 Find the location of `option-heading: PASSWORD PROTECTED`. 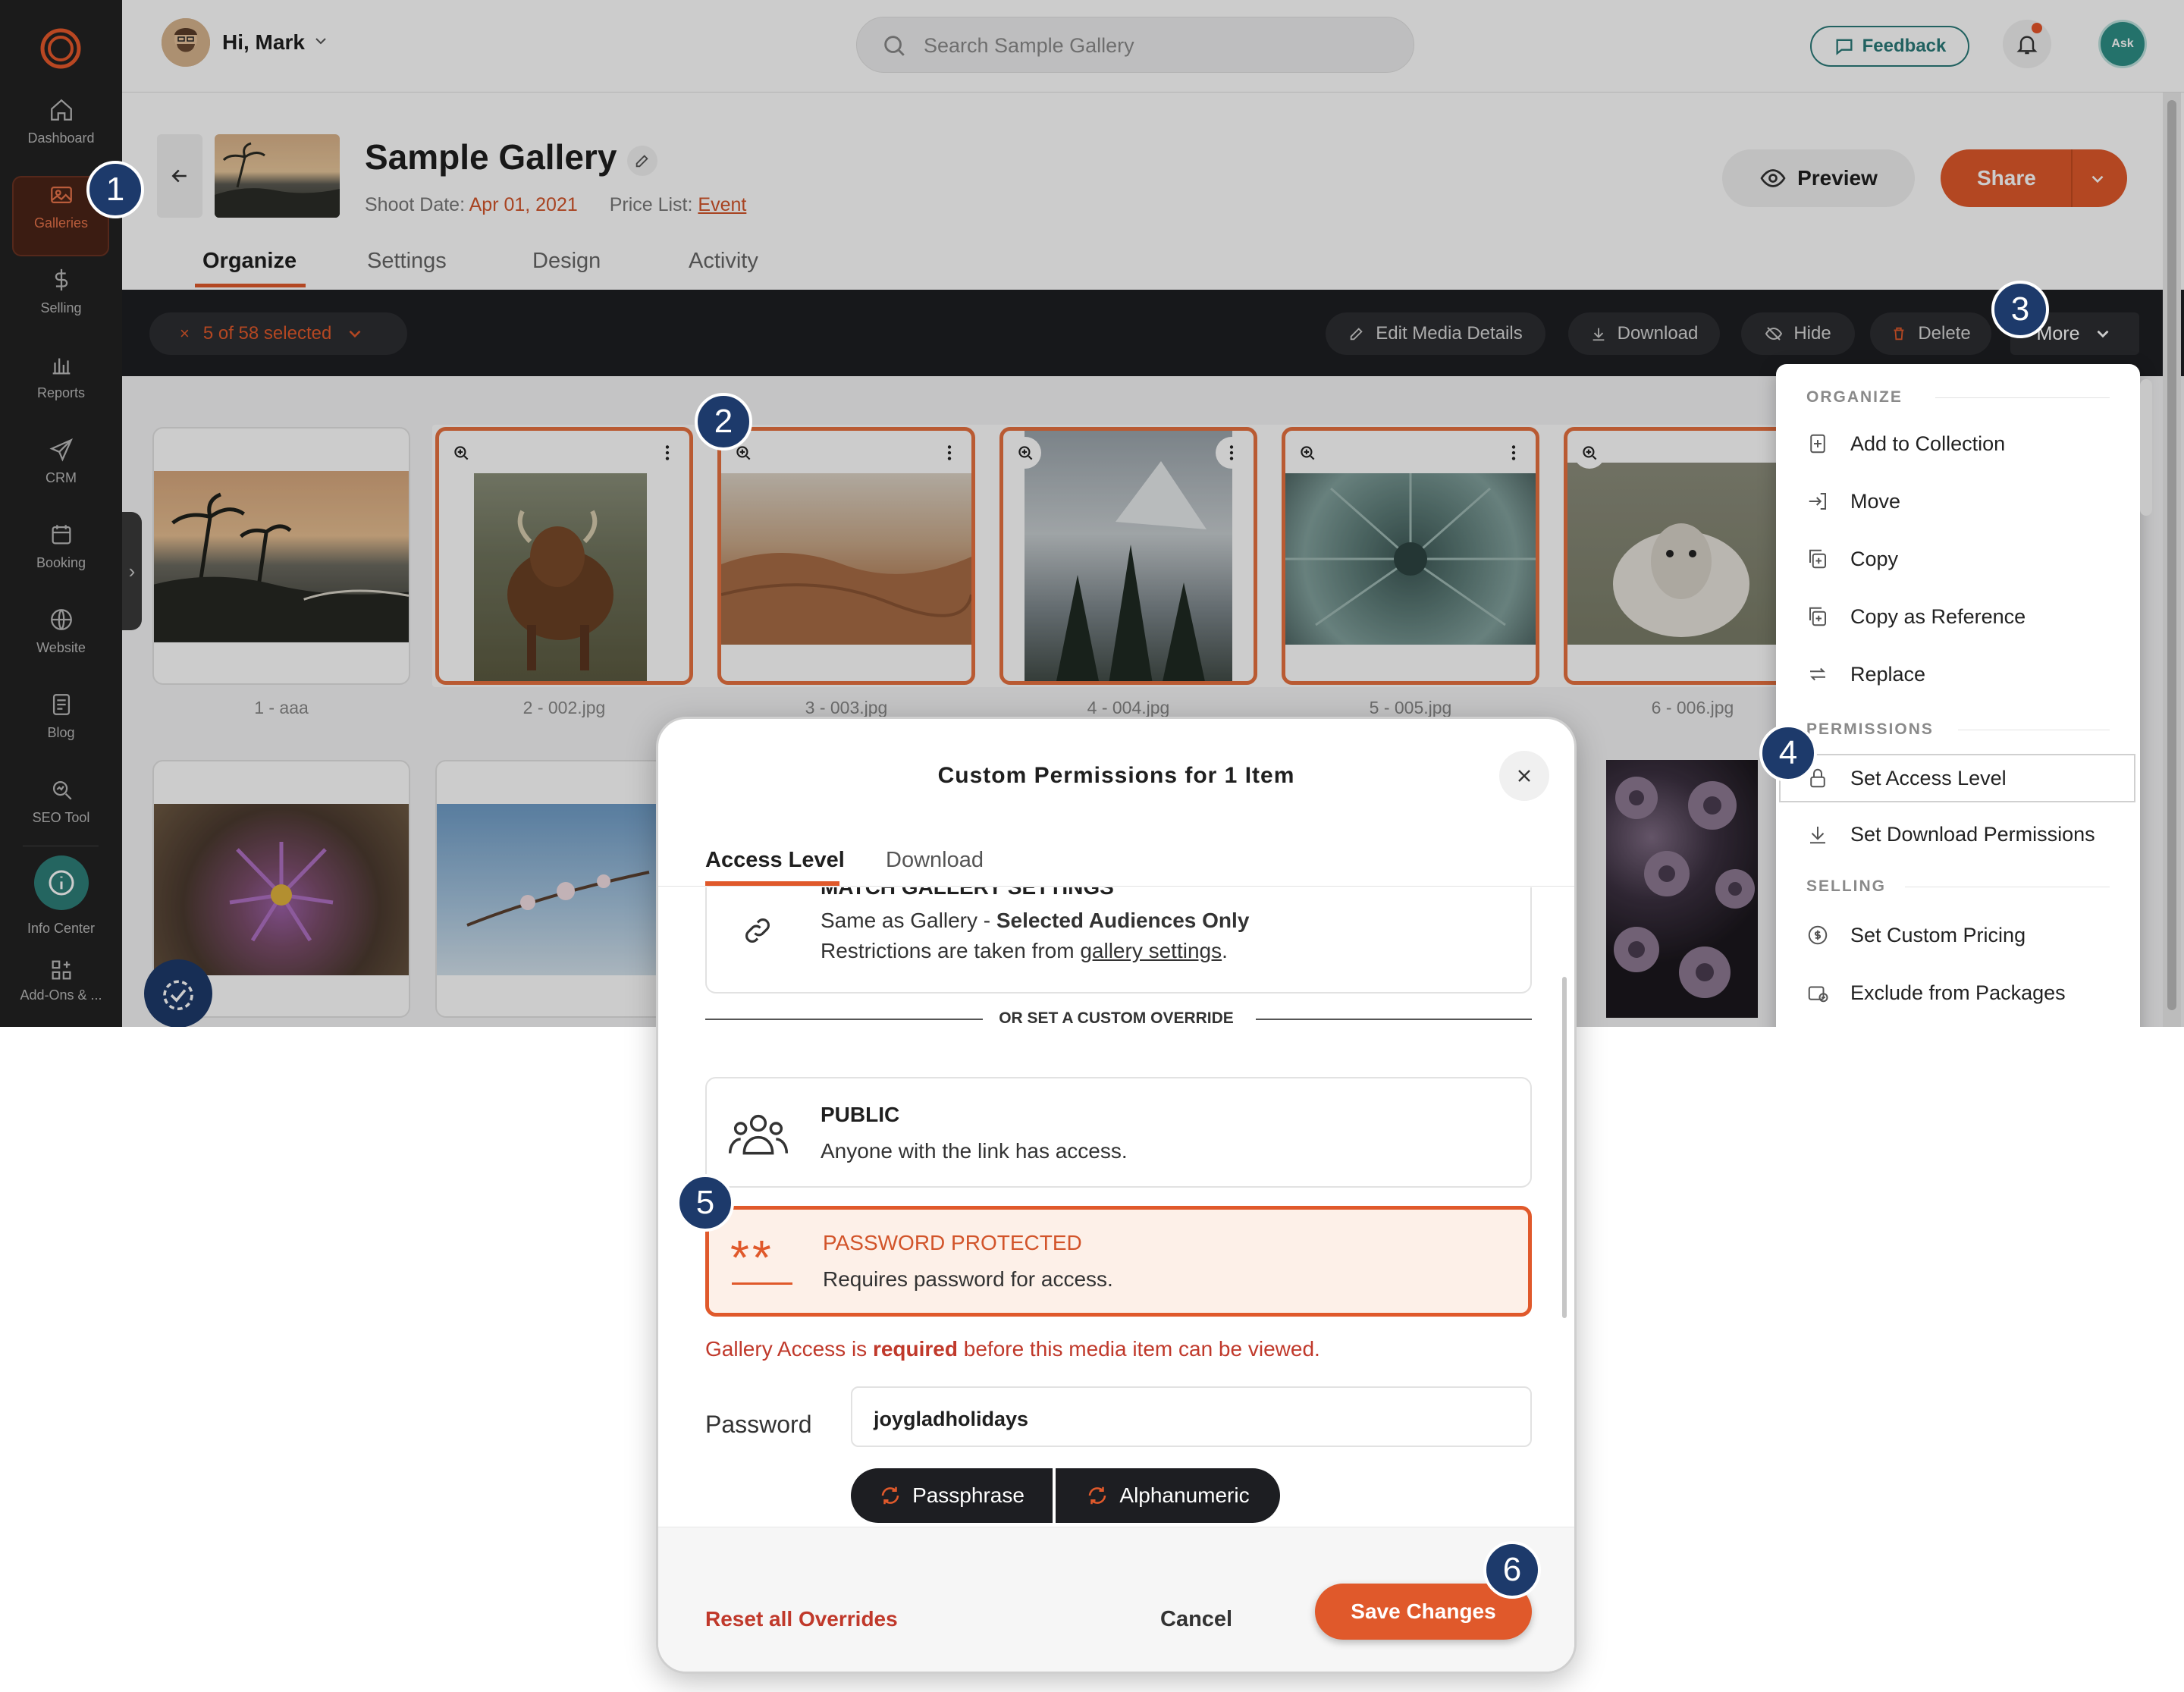

option-heading: PASSWORD PROTECTED is located at coordinates (952, 1242).